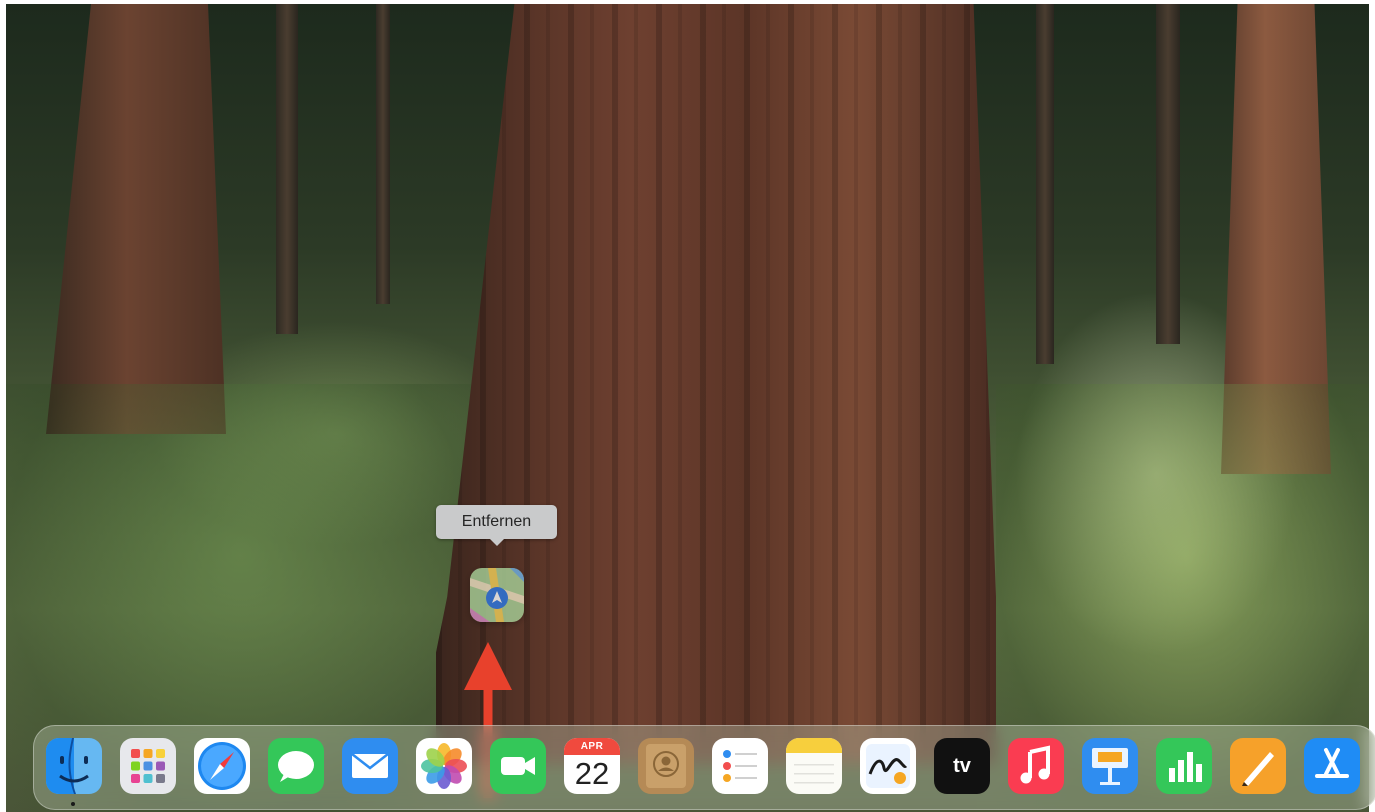  Describe the element at coordinates (518, 766) in the screenshot. I see `facetime-icon` at that location.